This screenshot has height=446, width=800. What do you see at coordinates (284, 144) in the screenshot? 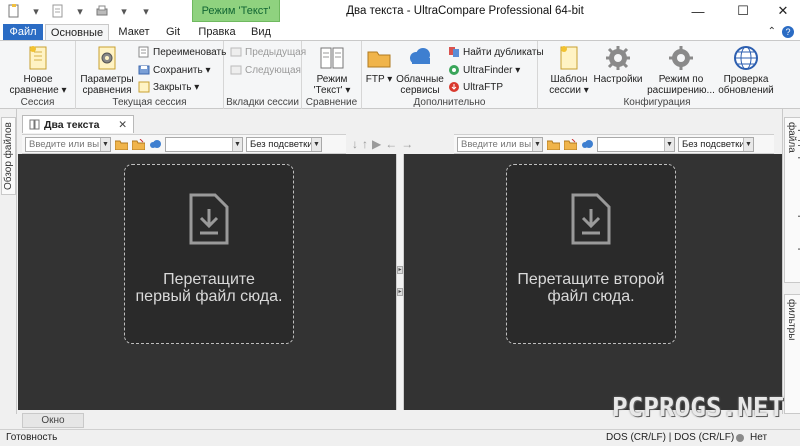
I see `left-highlight-select: Без подсветки ▼` at bounding box center [284, 144].